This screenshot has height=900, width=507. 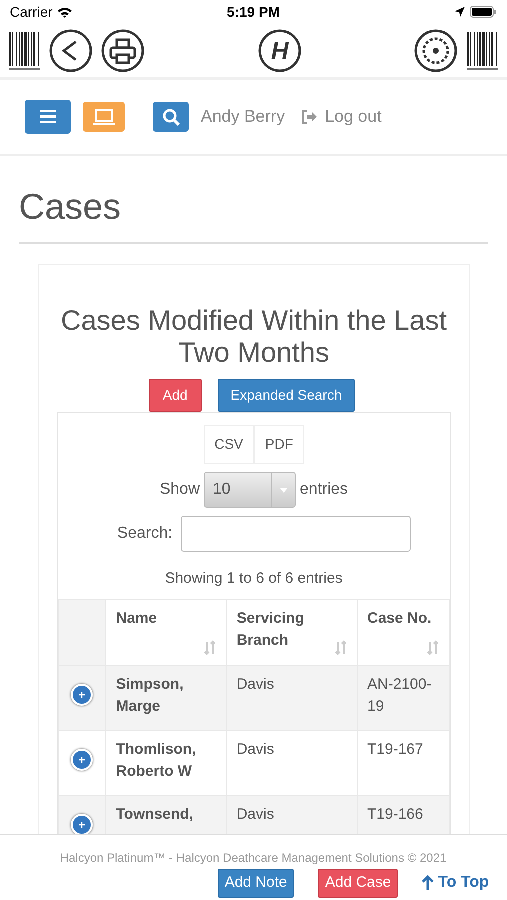 I want to click on table-cell: T19-166, so click(x=403, y=814).